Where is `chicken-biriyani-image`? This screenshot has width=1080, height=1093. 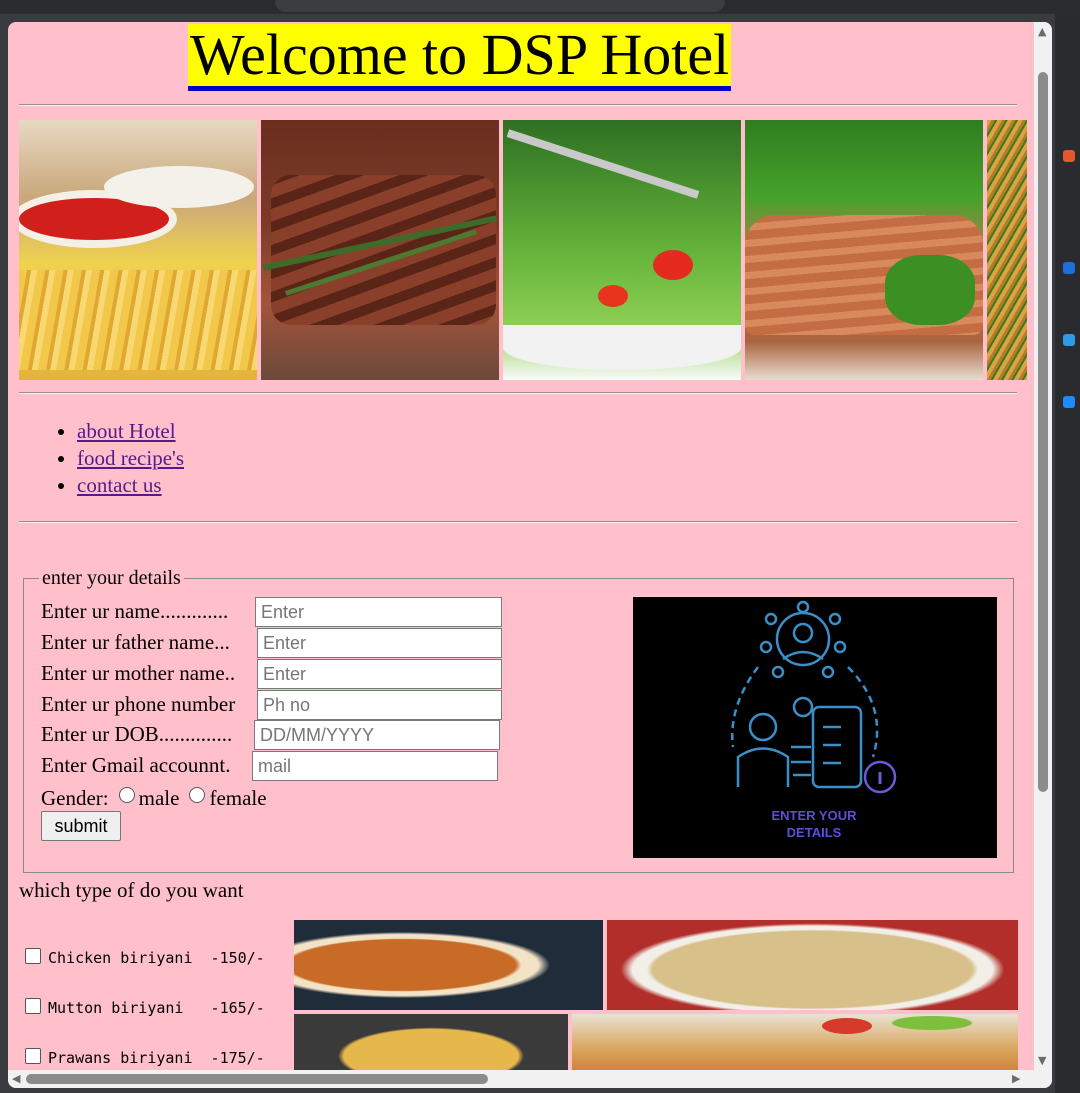 chicken-biriyani-image is located at coordinates (448, 965).